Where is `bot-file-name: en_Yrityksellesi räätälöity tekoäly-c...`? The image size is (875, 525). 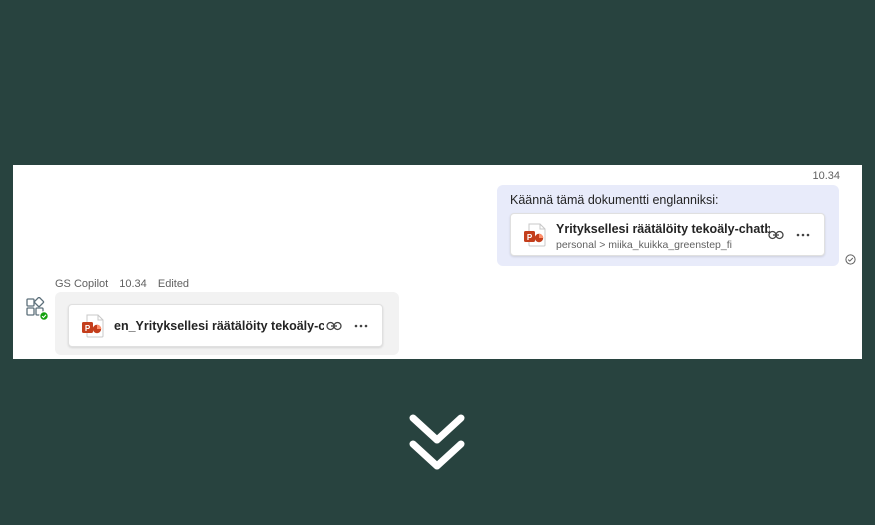 bot-file-name: en_Yrityksellesi räätälöity tekoäly-c... is located at coordinates (219, 326).